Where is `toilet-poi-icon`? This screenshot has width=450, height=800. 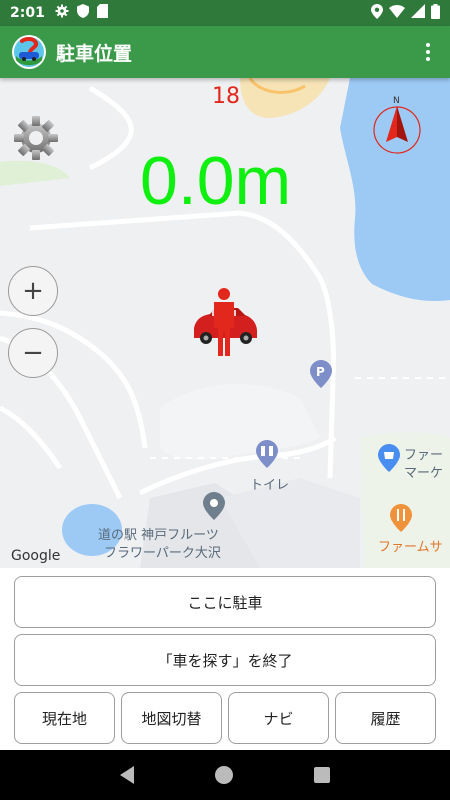
toilet-poi-icon is located at coordinates (267, 454).